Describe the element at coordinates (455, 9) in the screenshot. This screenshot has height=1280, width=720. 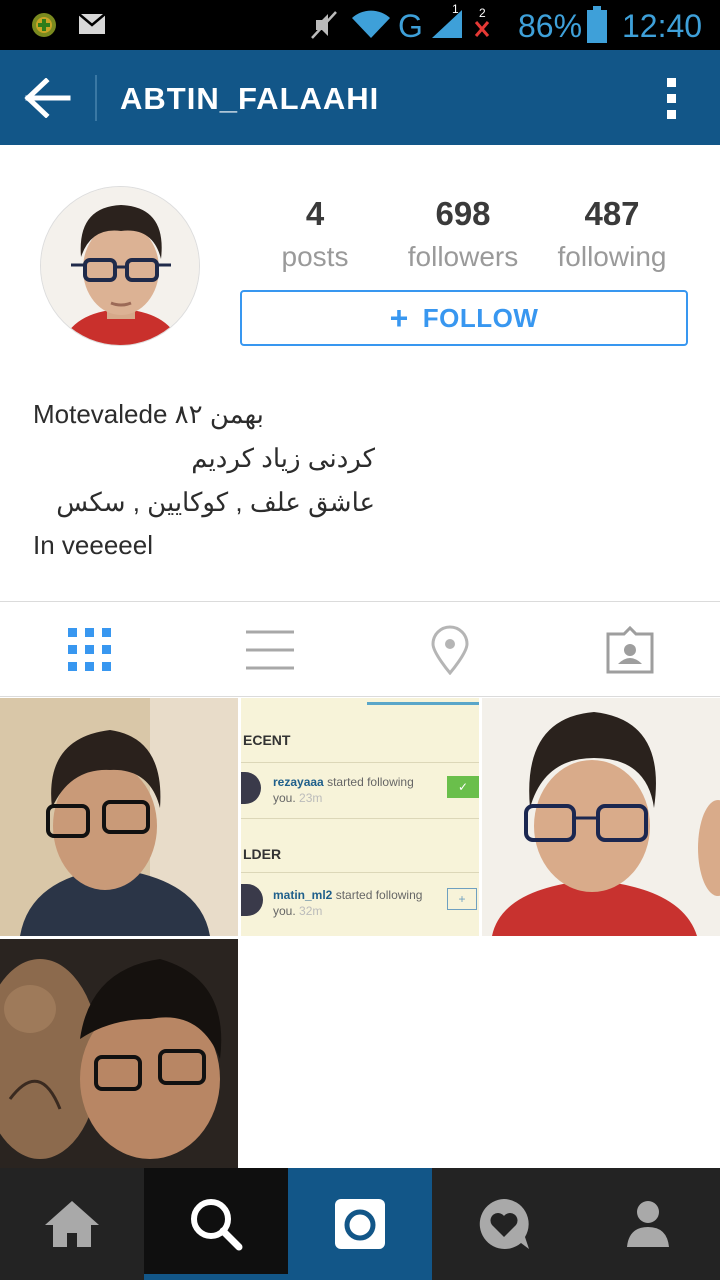
I see `sim1-label: 1` at that location.